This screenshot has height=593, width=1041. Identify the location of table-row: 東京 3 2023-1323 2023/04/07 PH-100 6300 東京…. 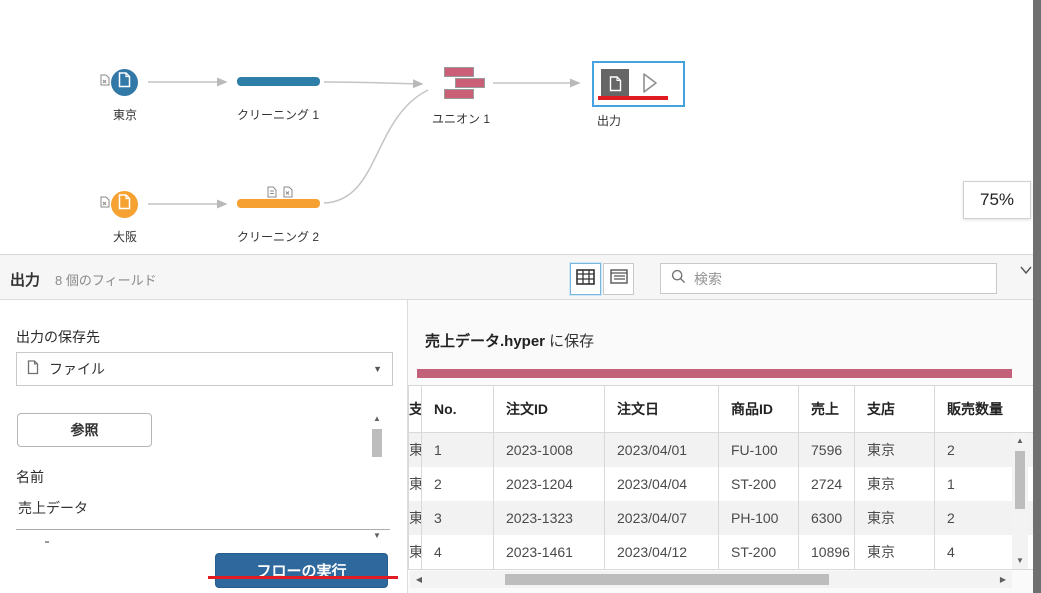
(721, 518).